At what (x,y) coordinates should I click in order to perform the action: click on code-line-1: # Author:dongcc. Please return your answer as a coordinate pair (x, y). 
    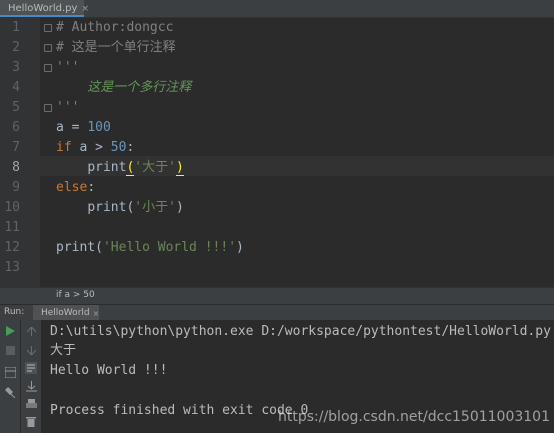
    Looking at the image, I should click on (115, 27).